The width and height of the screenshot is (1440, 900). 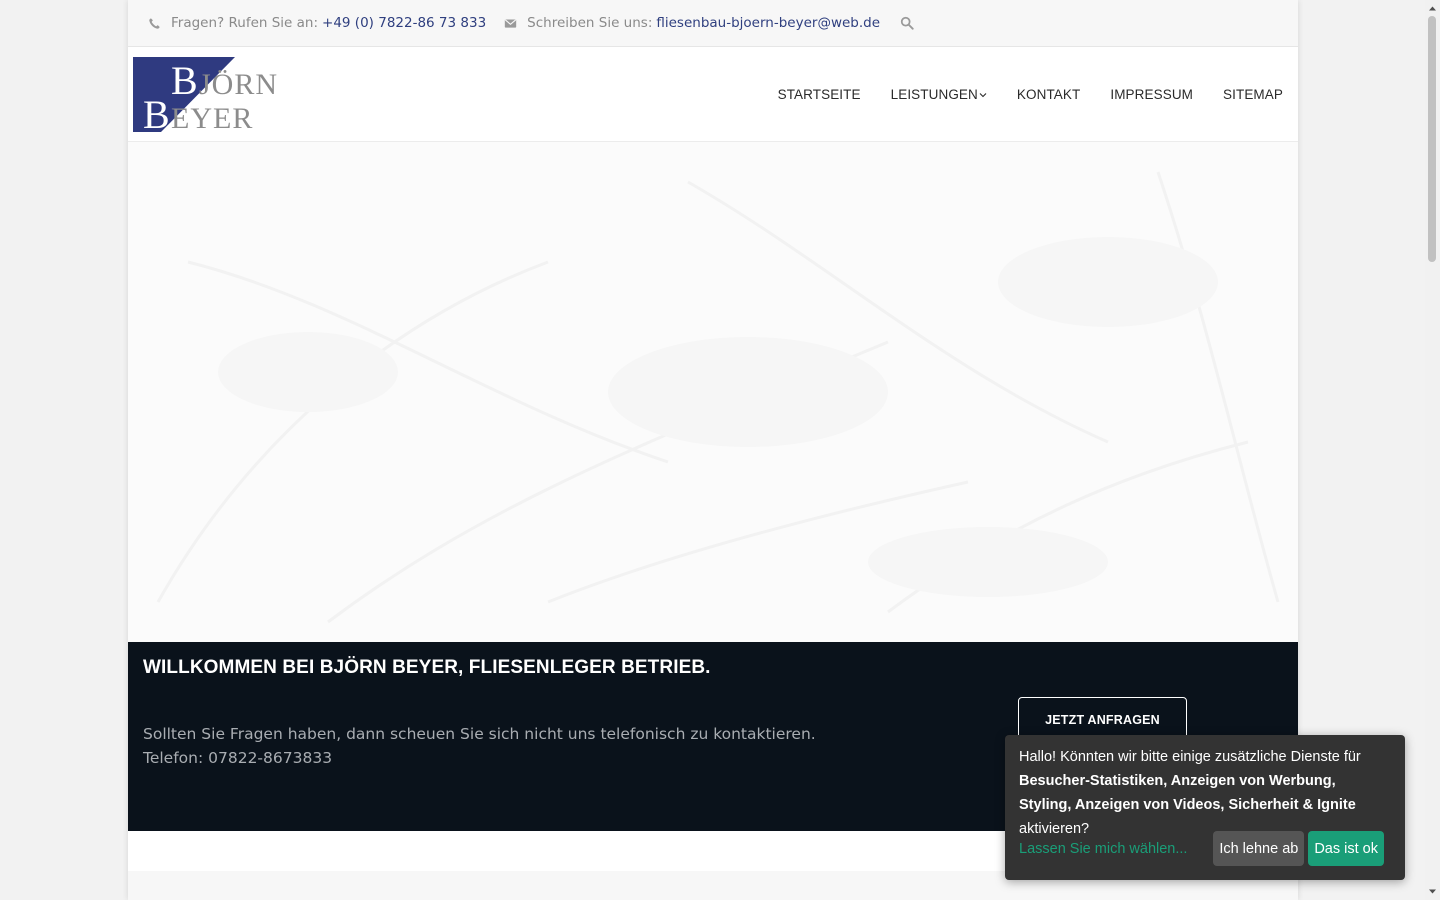 What do you see at coordinates (404, 23) in the screenshot?
I see `phone-link: +49 (0) 7822-86 73 833` at bounding box center [404, 23].